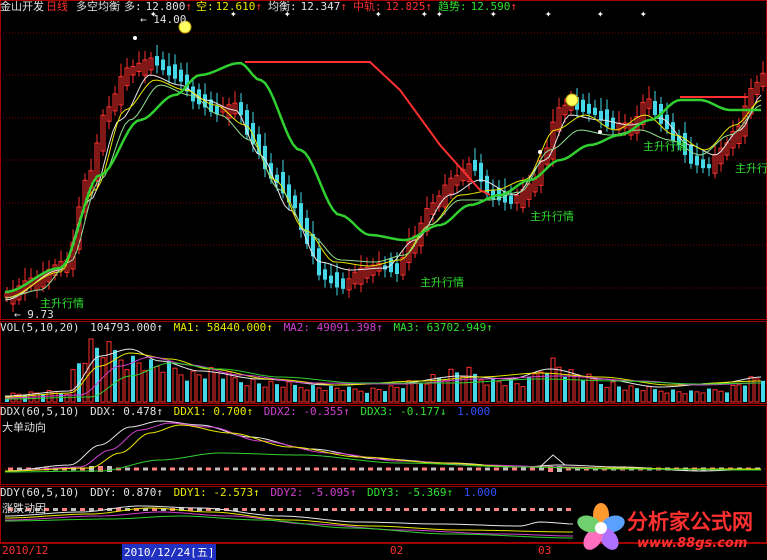 The width and height of the screenshot is (767, 560). Describe the element at coordinates (40, 411) in the screenshot. I see `ddx-name: DDX(60,5,10)` at that location.